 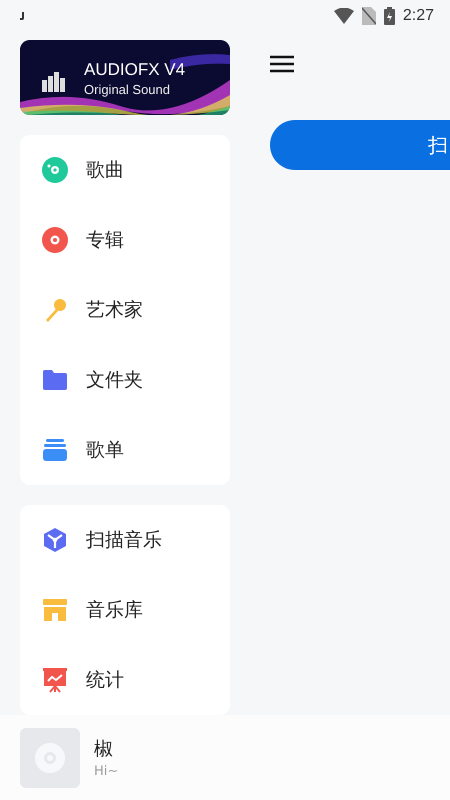 I want to click on menu-item-label: 扫描音乐, so click(x=124, y=540).